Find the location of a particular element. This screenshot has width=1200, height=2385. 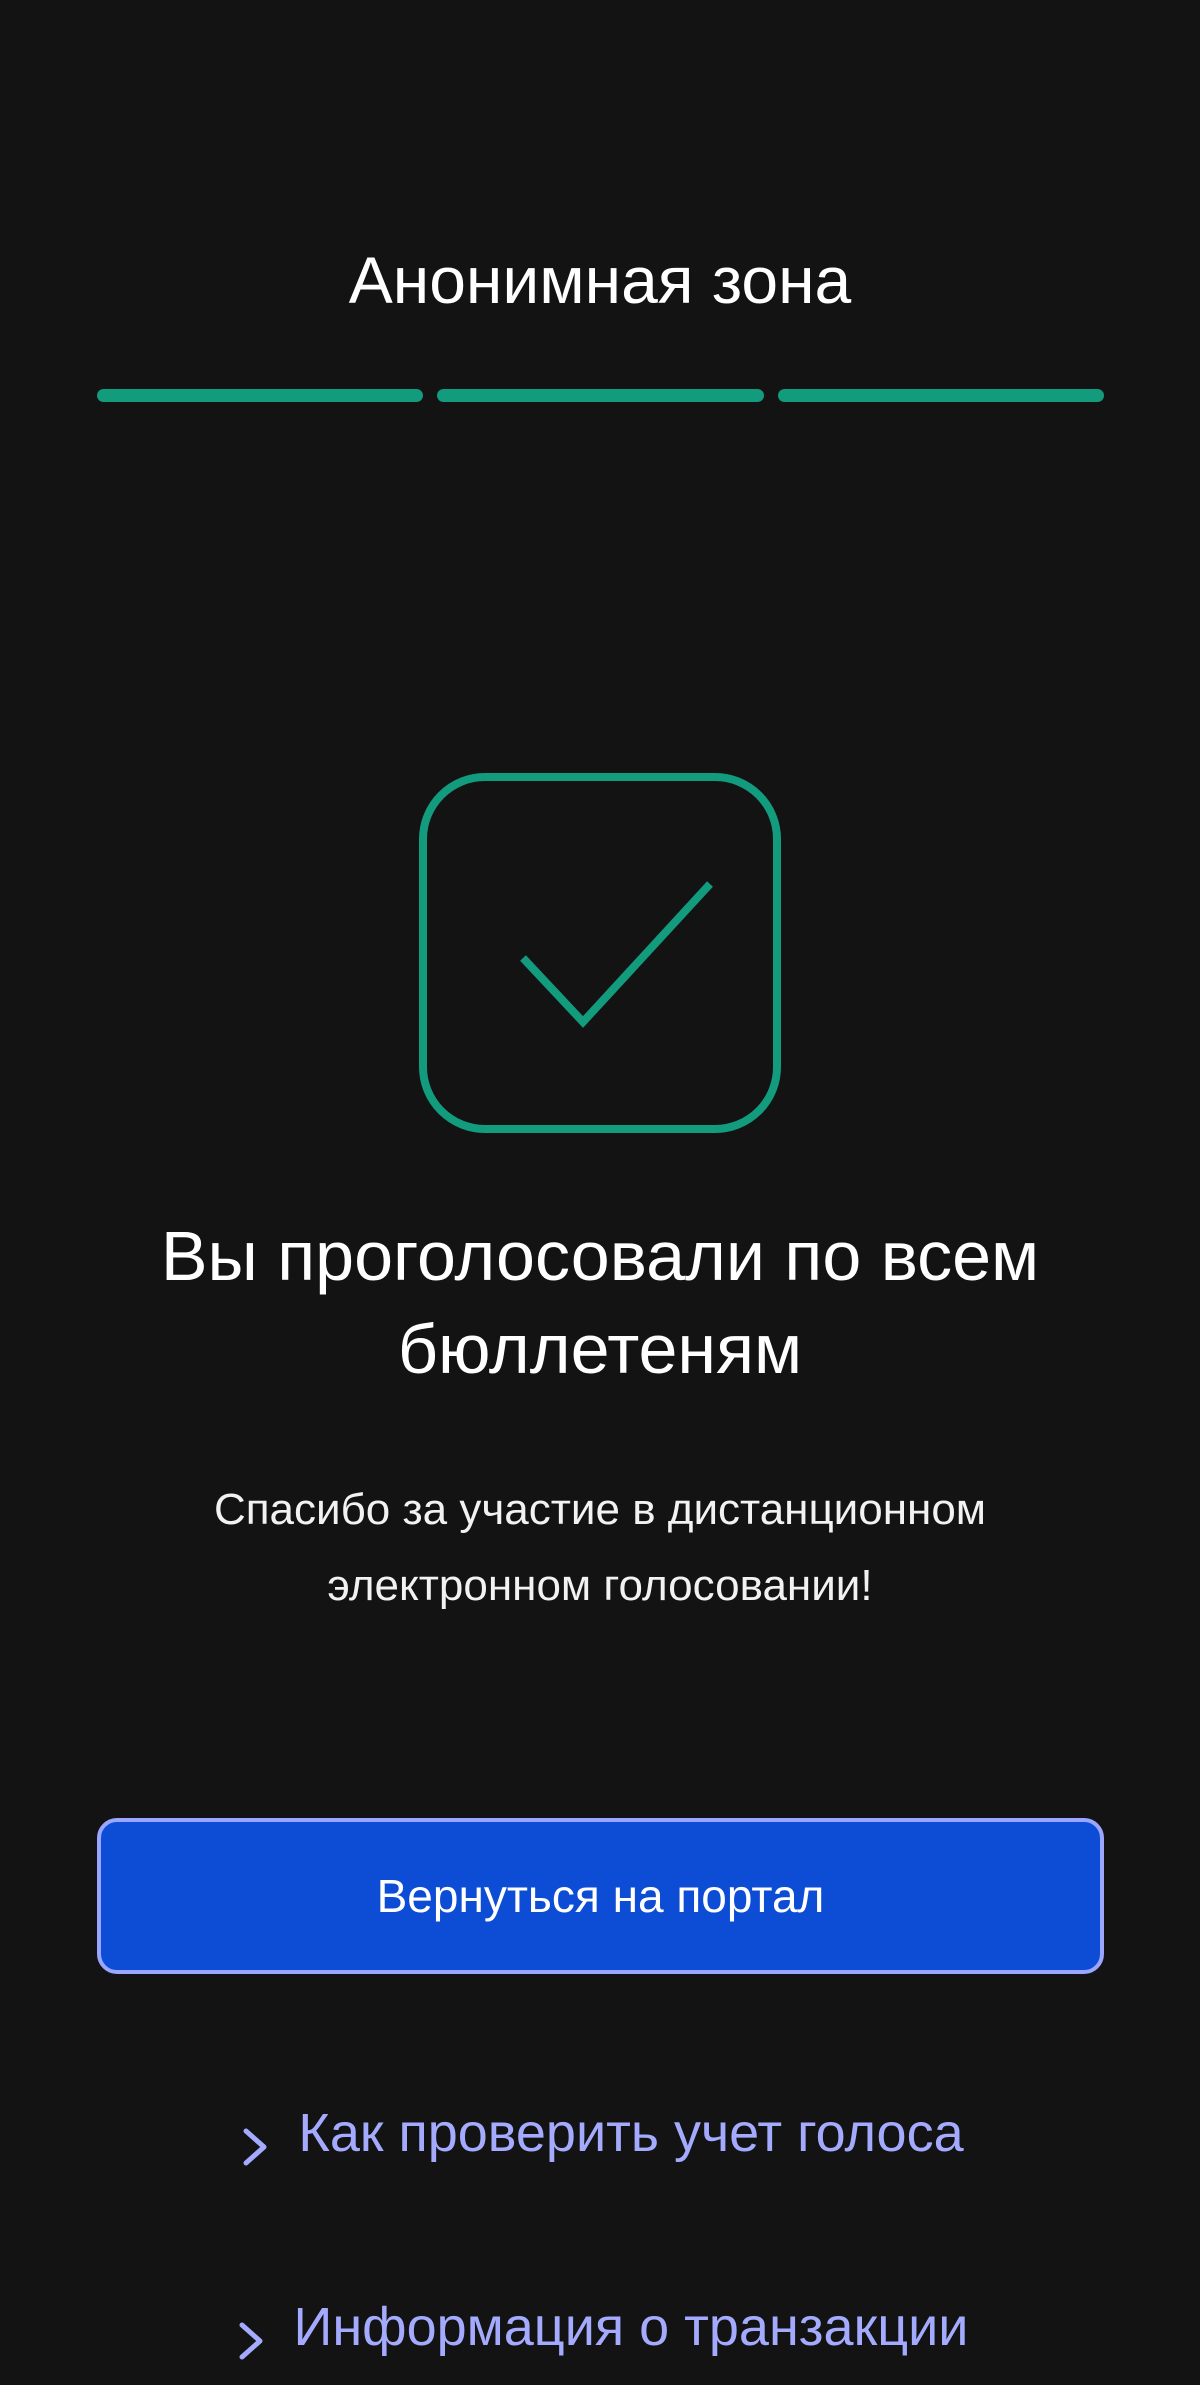

transaction-info-link: Информация о транзакции is located at coordinates (600, 2327).